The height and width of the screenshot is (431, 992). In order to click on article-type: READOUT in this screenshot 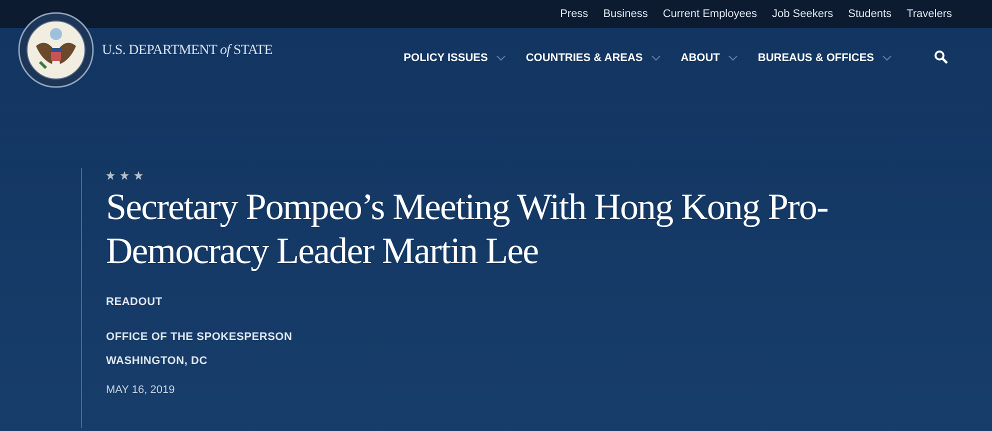, I will do `click(135, 302)`.